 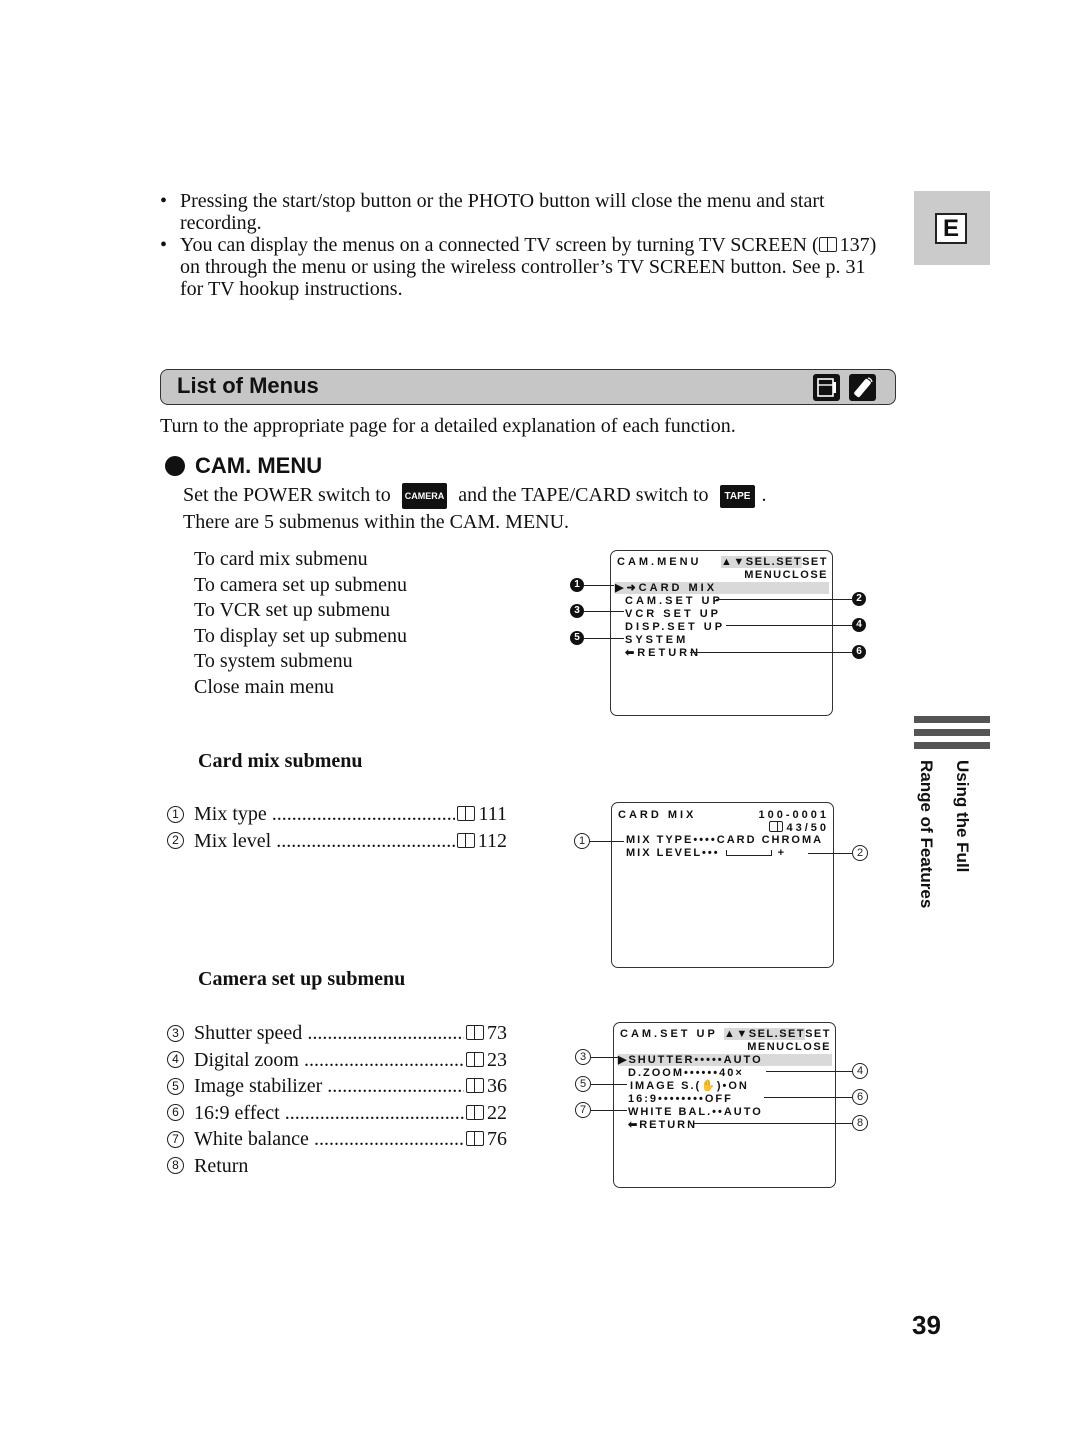 I want to click on screen-row-selected: ▶➜CARD MIX, so click(x=722, y=588).